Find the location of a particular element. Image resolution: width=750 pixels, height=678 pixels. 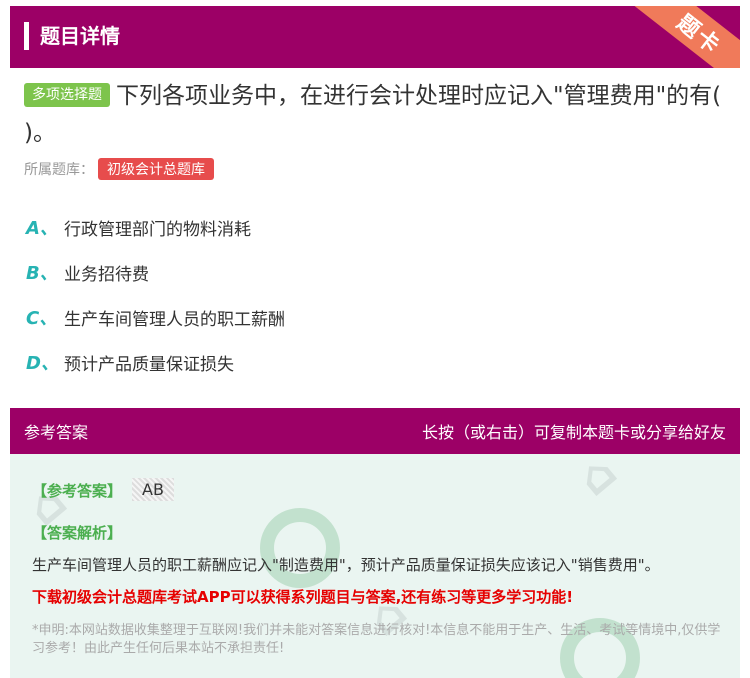

answer-value: AB is located at coordinates (153, 489).